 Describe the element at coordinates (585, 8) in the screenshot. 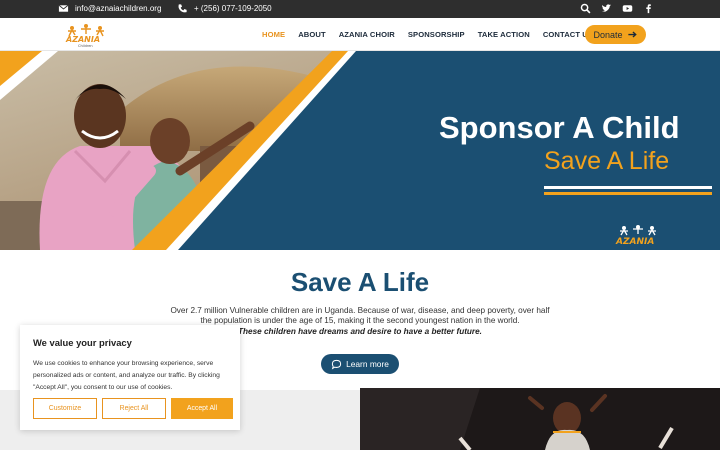

I see `search-icon` at that location.